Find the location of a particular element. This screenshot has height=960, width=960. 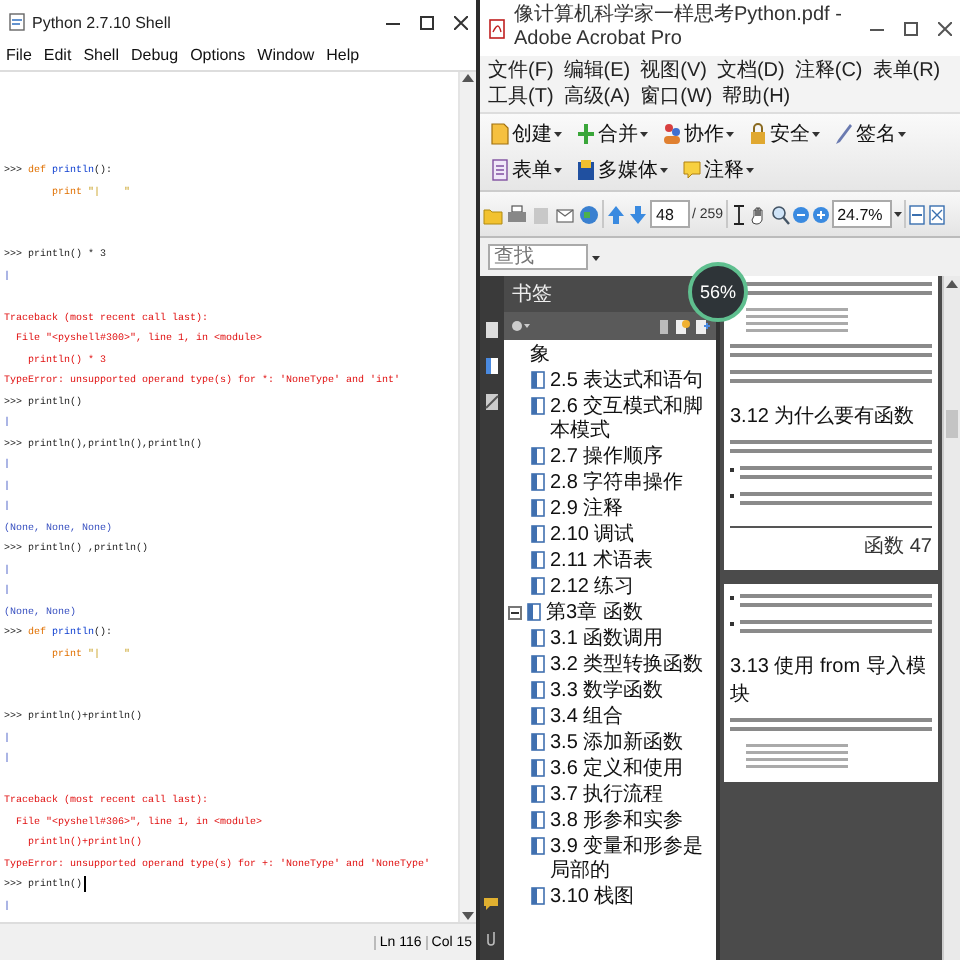

menu-item: 高级(A) is located at coordinates (597, 97).